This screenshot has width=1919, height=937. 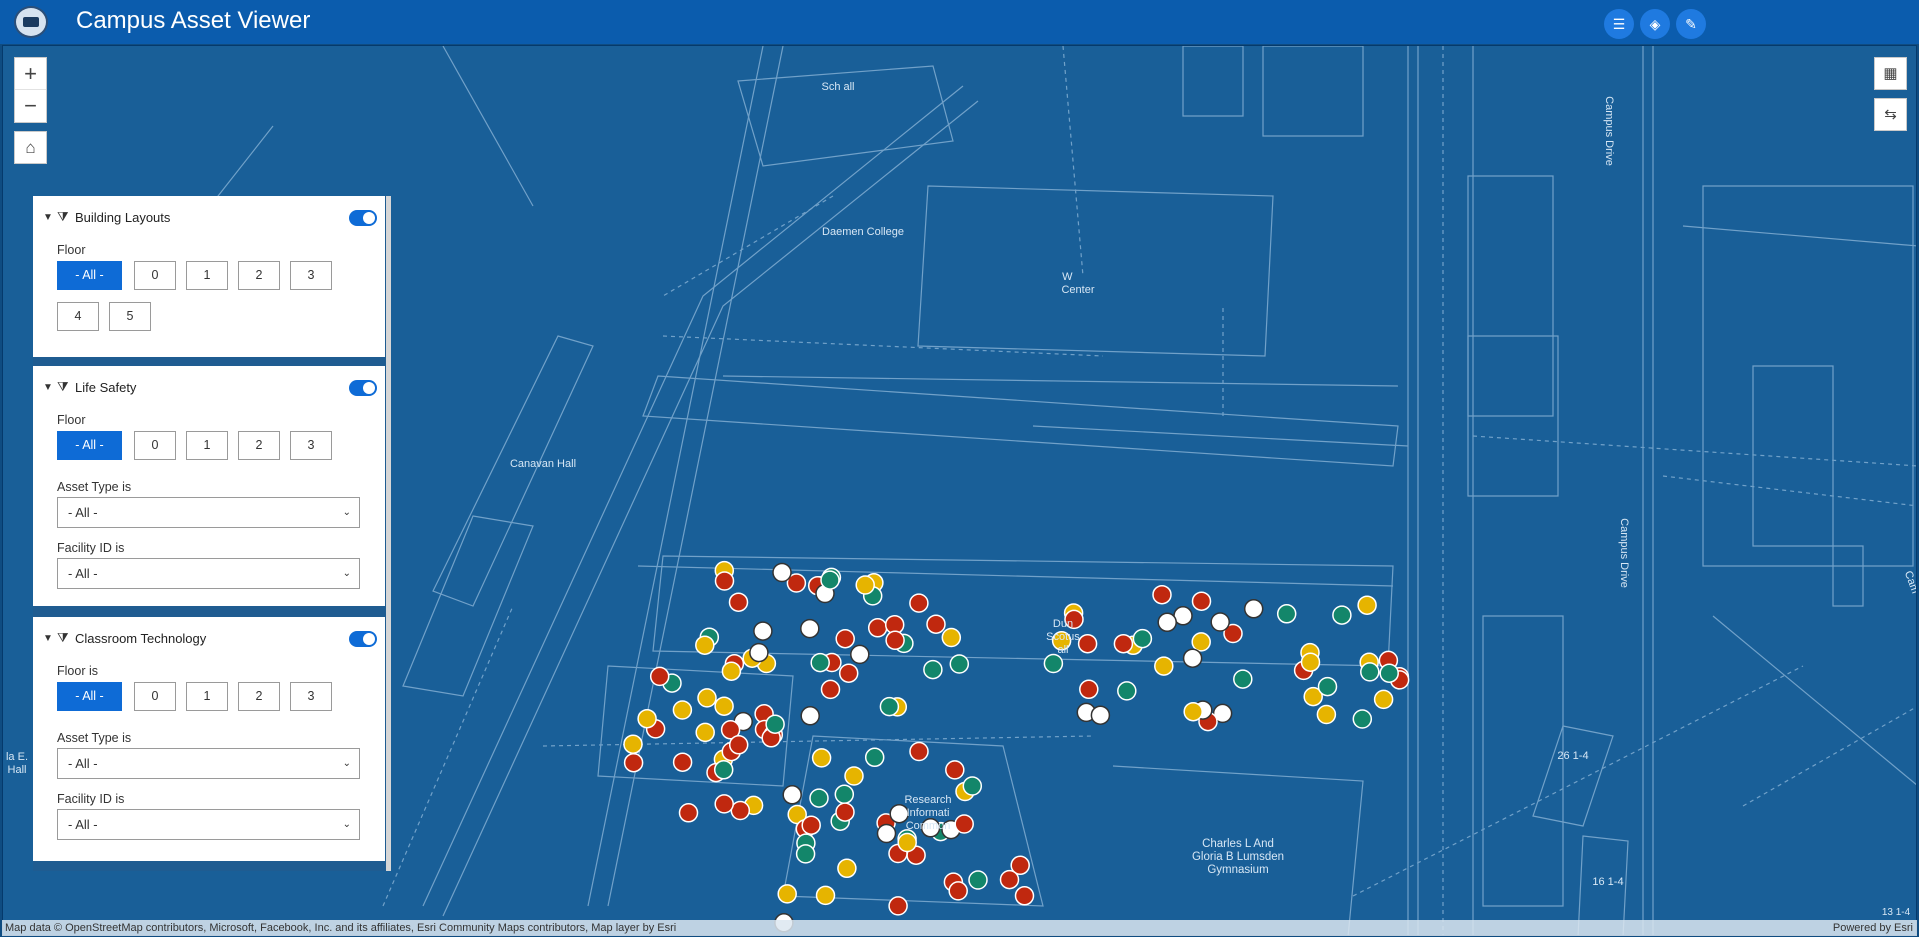 What do you see at coordinates (208, 217) in the screenshot?
I see `section-header: ▼ ⧩ Building Layouts` at bounding box center [208, 217].